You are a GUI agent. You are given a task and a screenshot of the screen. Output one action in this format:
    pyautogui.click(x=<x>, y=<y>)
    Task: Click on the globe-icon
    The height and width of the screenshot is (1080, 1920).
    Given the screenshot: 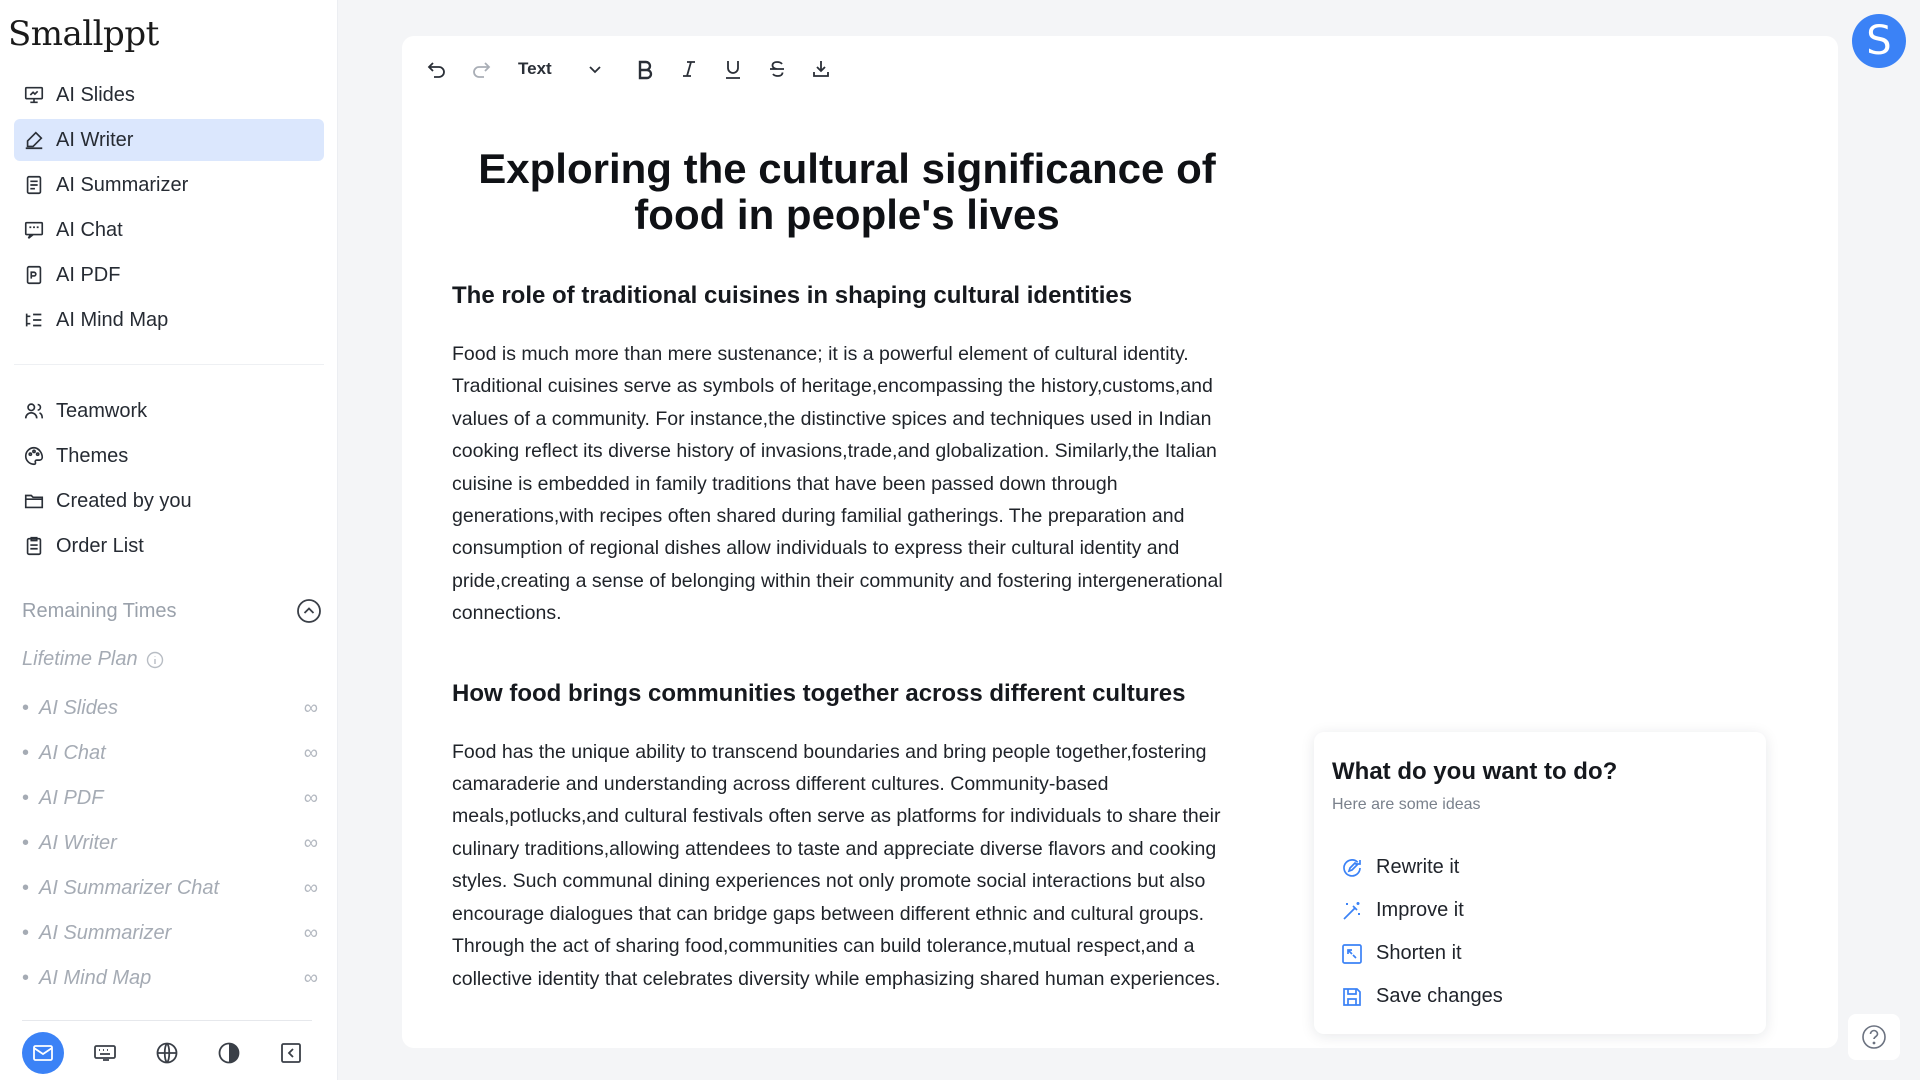 What is the action you would take?
    pyautogui.click(x=167, y=1053)
    